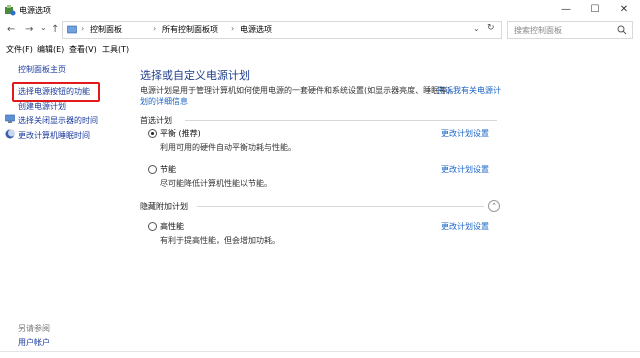 This screenshot has height=358, width=640. Describe the element at coordinates (476, 28) in the screenshot. I see `address-dropdown-icon: ⌄` at that location.